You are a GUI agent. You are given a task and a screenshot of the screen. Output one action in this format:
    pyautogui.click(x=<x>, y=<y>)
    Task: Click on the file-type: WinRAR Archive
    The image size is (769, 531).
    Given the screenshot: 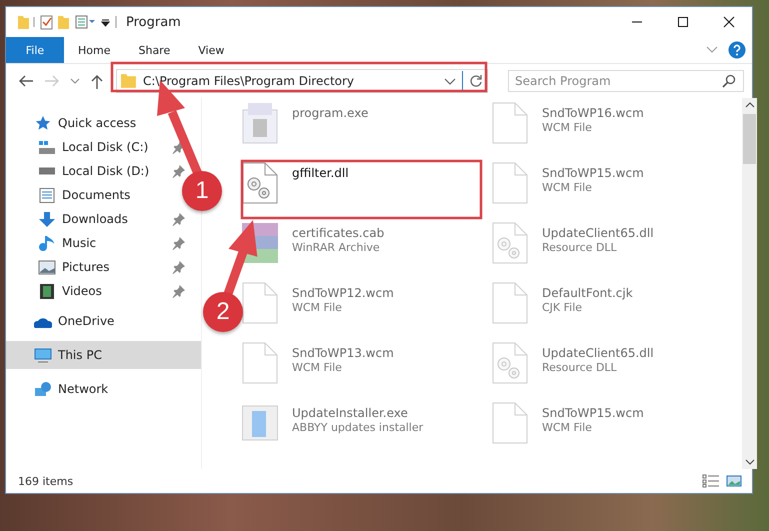 What is the action you would take?
    pyautogui.click(x=336, y=247)
    